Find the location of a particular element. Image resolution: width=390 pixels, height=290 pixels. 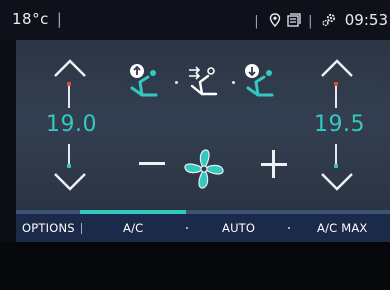

airflow-upper-icon is located at coordinates (145, 81).